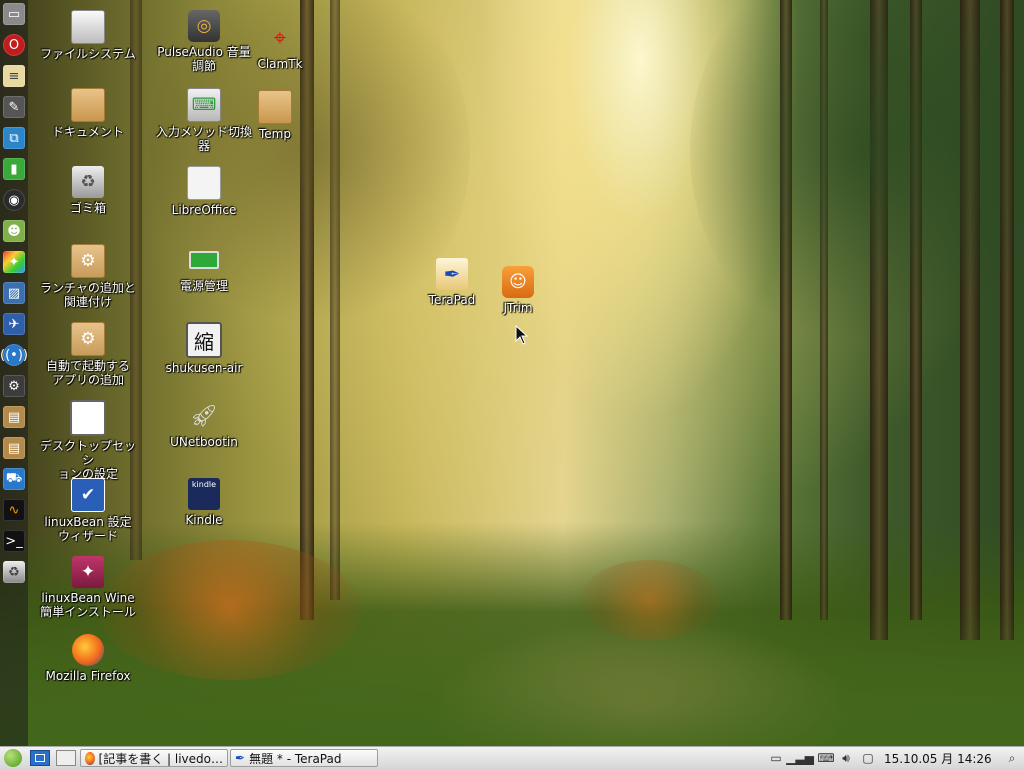 This screenshot has height=769, width=1024. What do you see at coordinates (14, 293) in the screenshot?
I see `image-viewer-icon: ▨` at bounding box center [14, 293].